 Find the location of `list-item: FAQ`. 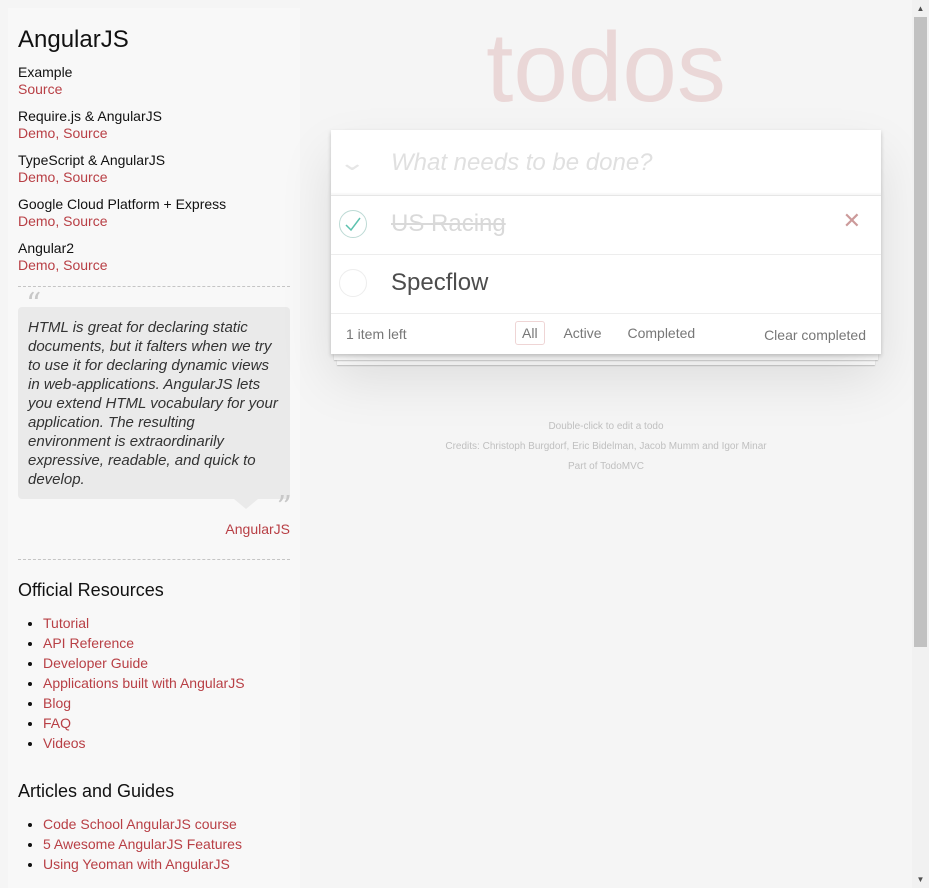

list-item: FAQ is located at coordinates (166, 723).